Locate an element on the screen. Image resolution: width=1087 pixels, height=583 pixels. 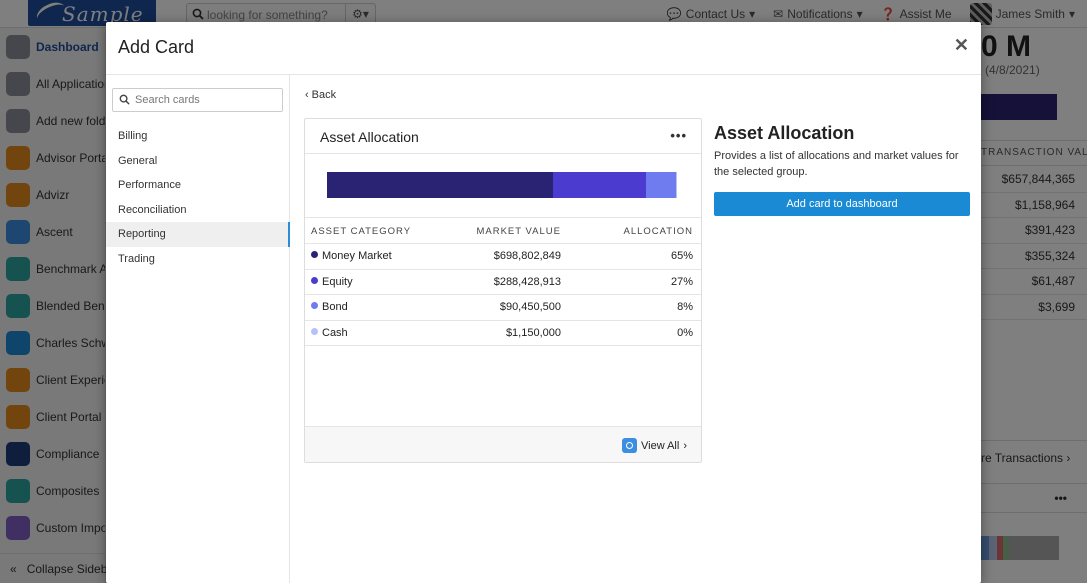
market-value-cell: $698,802,849 is located at coordinates (527, 256).